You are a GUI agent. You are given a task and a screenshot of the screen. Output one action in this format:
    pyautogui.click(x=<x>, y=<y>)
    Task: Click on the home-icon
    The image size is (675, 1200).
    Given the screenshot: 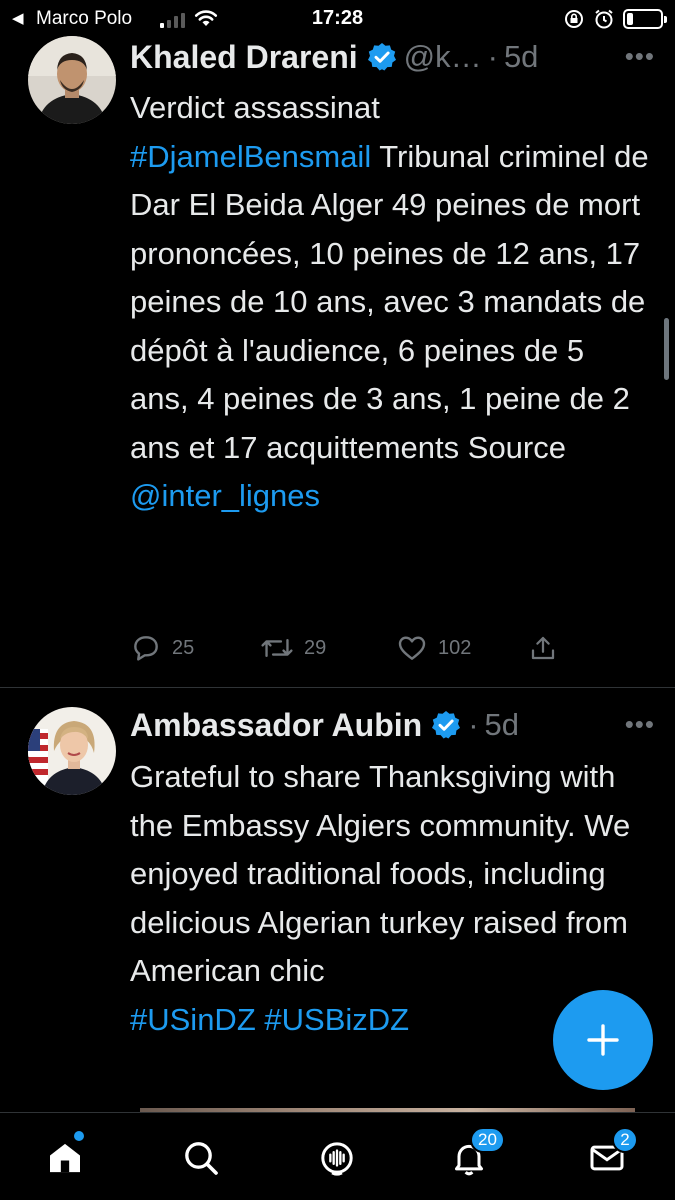 What is the action you would take?
    pyautogui.click(x=65, y=1158)
    